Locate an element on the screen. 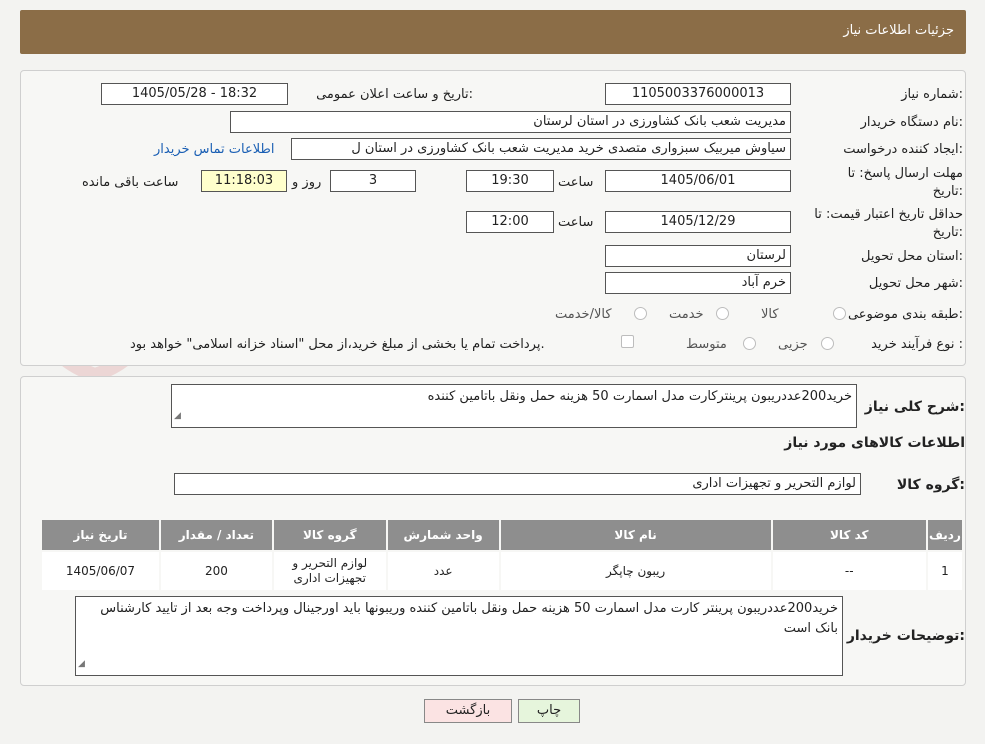  goods-group-label: گروه کالا: is located at coordinates (930, 485).